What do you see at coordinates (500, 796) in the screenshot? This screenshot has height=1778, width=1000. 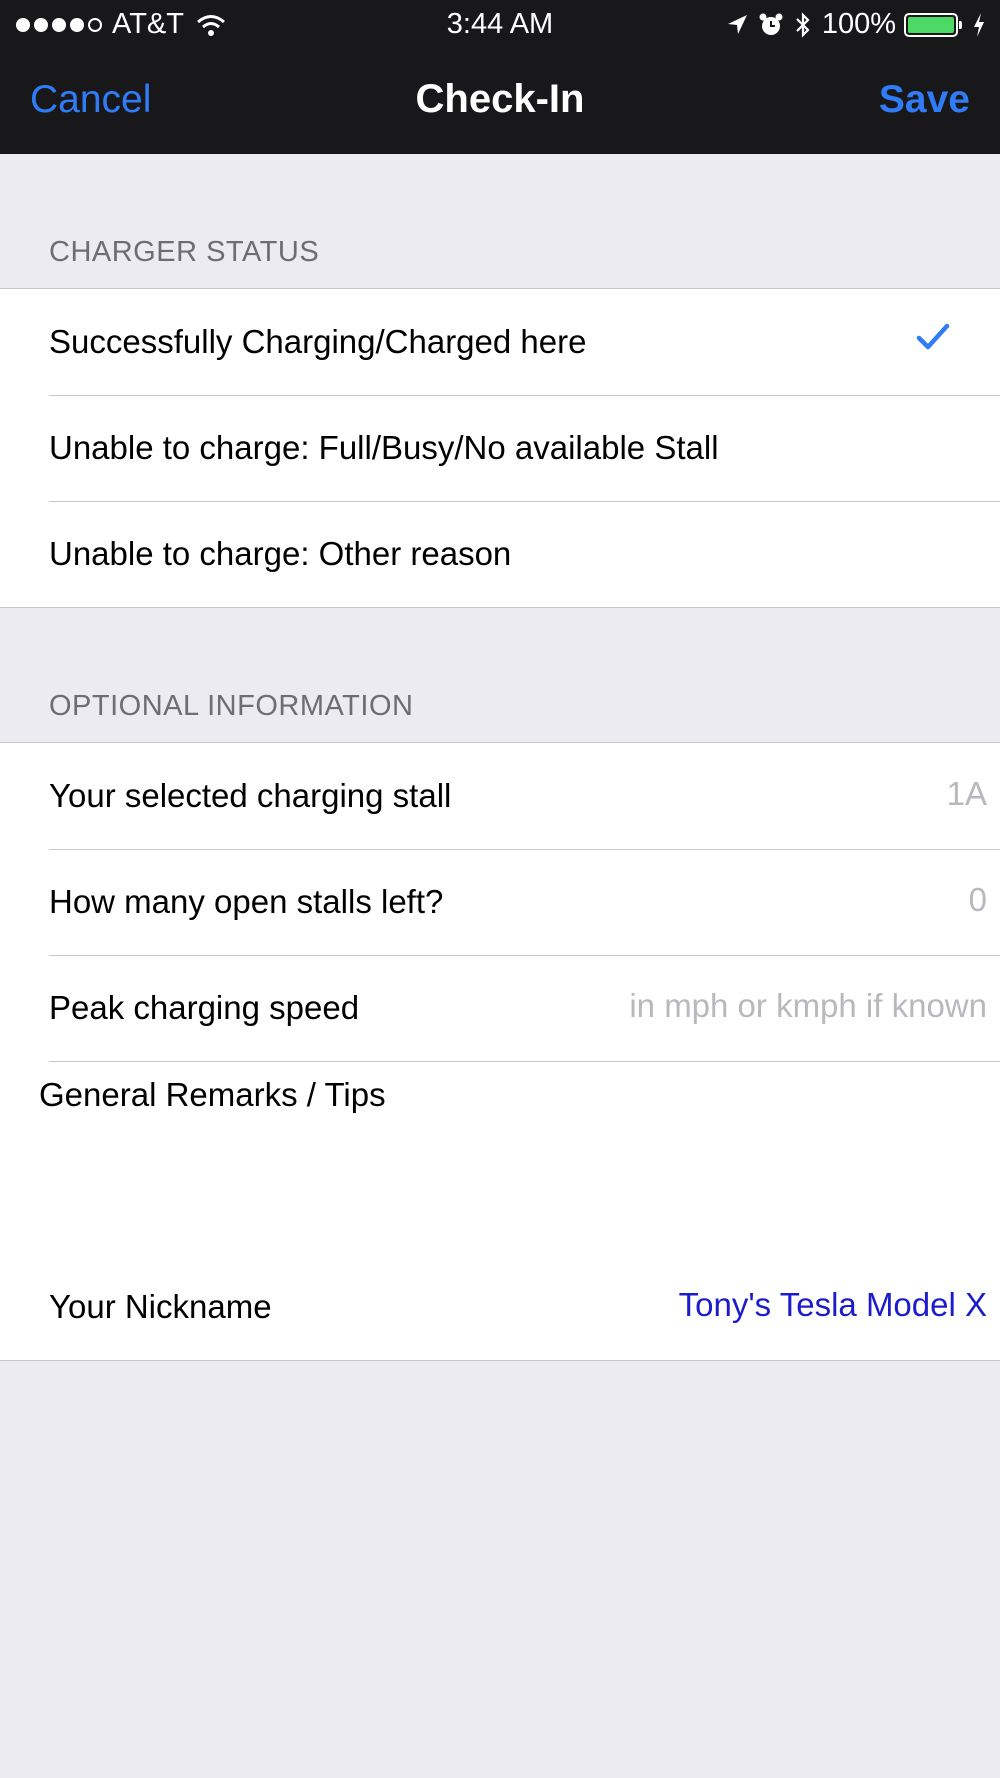 I see `stall-row: Your selected charging stall 1A` at bounding box center [500, 796].